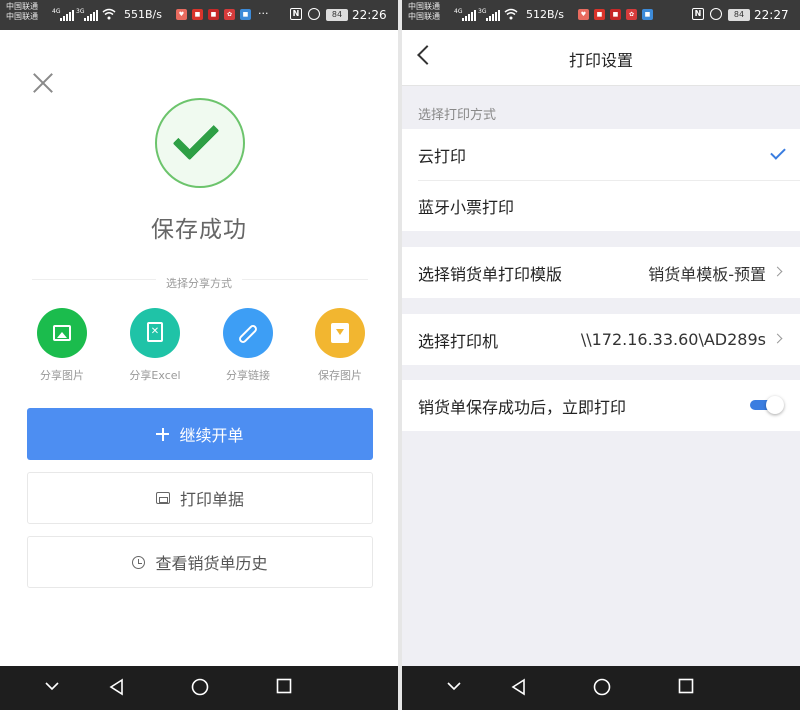 The height and width of the screenshot is (710, 800). What do you see at coordinates (211, 499) in the screenshot?
I see `print-receipt-label: 打印单据` at bounding box center [211, 499].